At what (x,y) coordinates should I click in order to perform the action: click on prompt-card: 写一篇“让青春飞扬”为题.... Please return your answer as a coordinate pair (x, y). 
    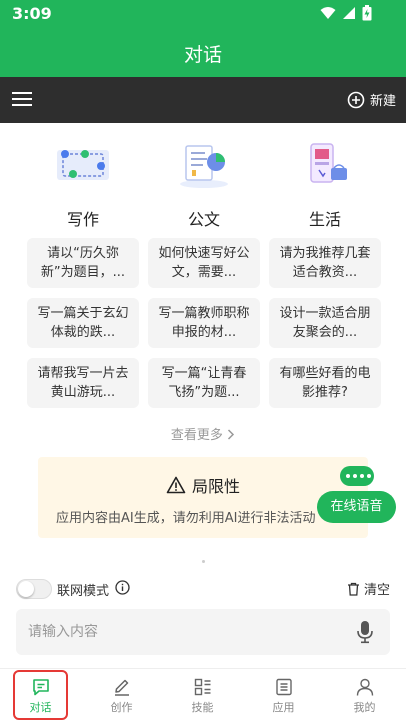
    Looking at the image, I should click on (204, 383).